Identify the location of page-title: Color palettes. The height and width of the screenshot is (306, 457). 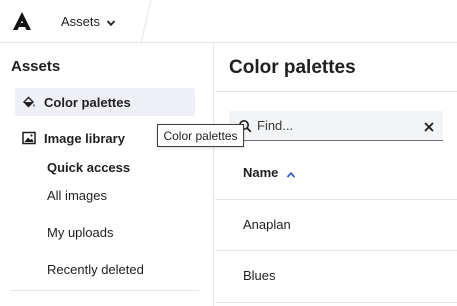
(292, 67).